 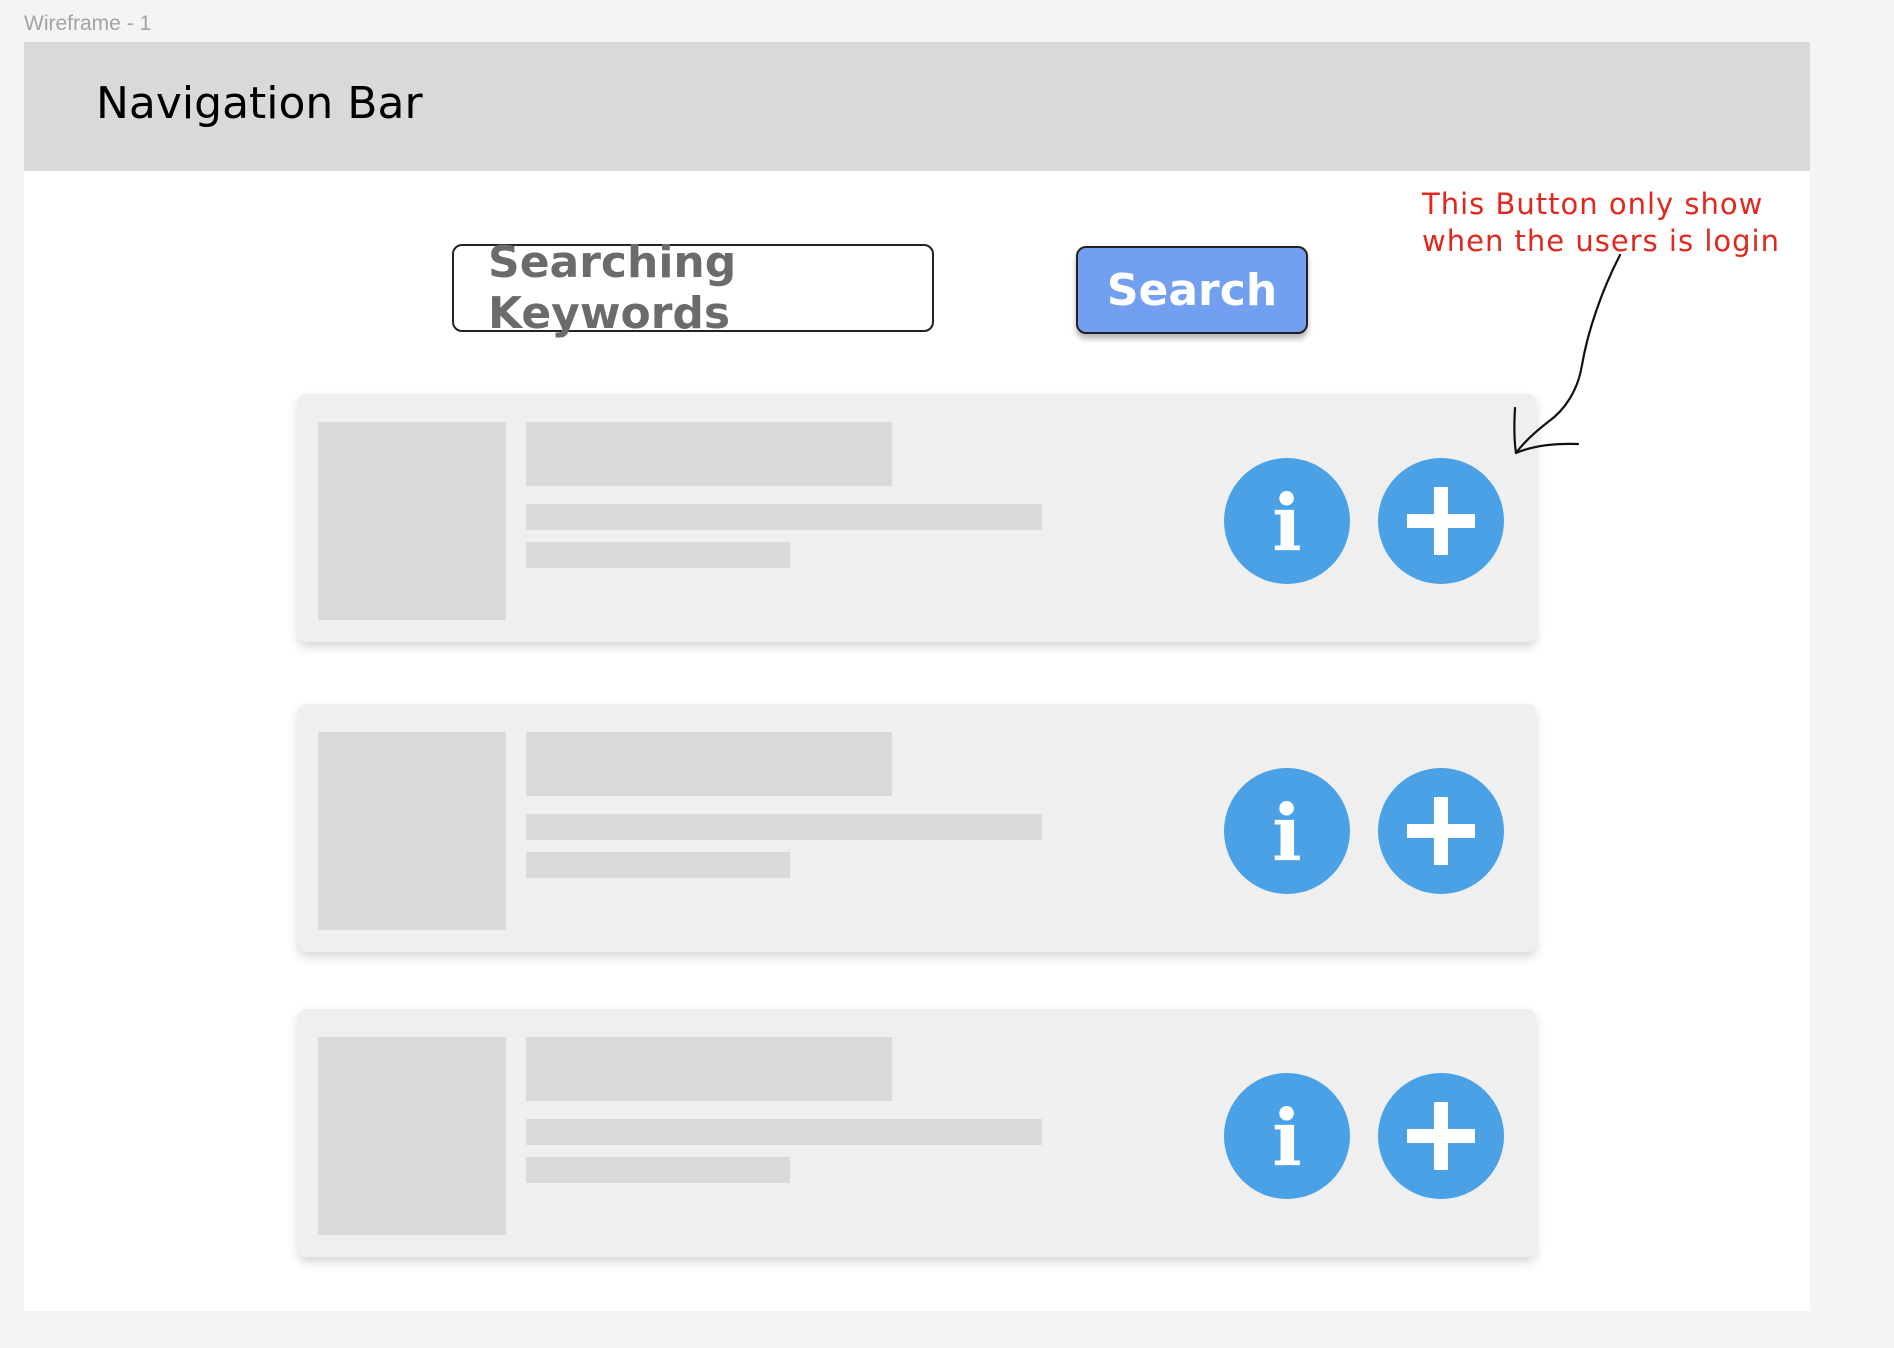 What do you see at coordinates (88, 23) in the screenshot?
I see `frame-label: Wireframe - 1` at bounding box center [88, 23].